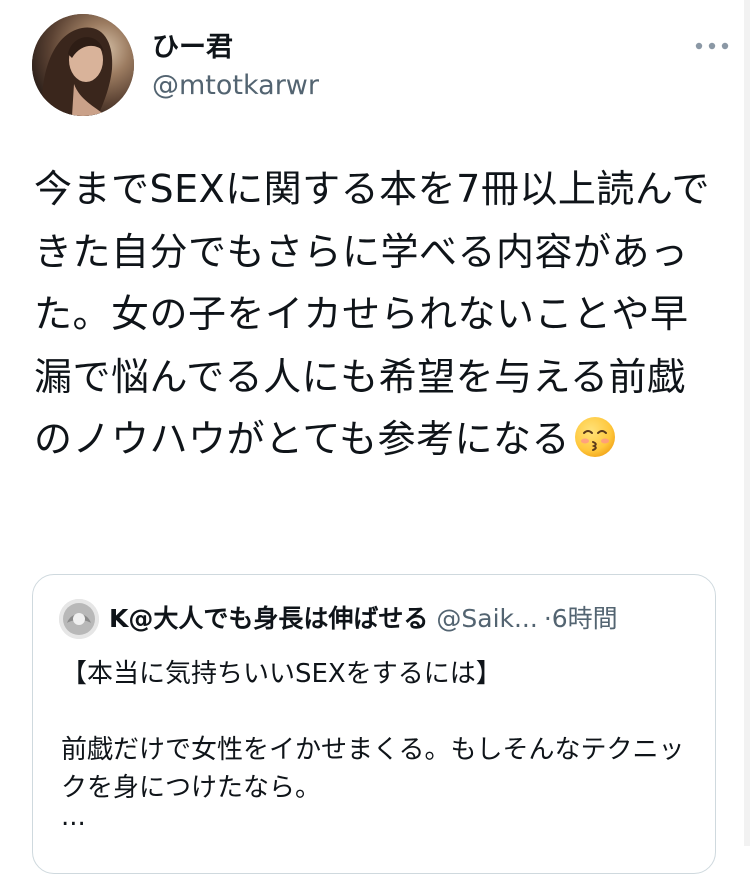 The height and width of the screenshot is (874, 750). What do you see at coordinates (281, 674) in the screenshot?
I see `quoted-line-title: 【本当に気持ちいいSEXをするには】` at bounding box center [281, 674].